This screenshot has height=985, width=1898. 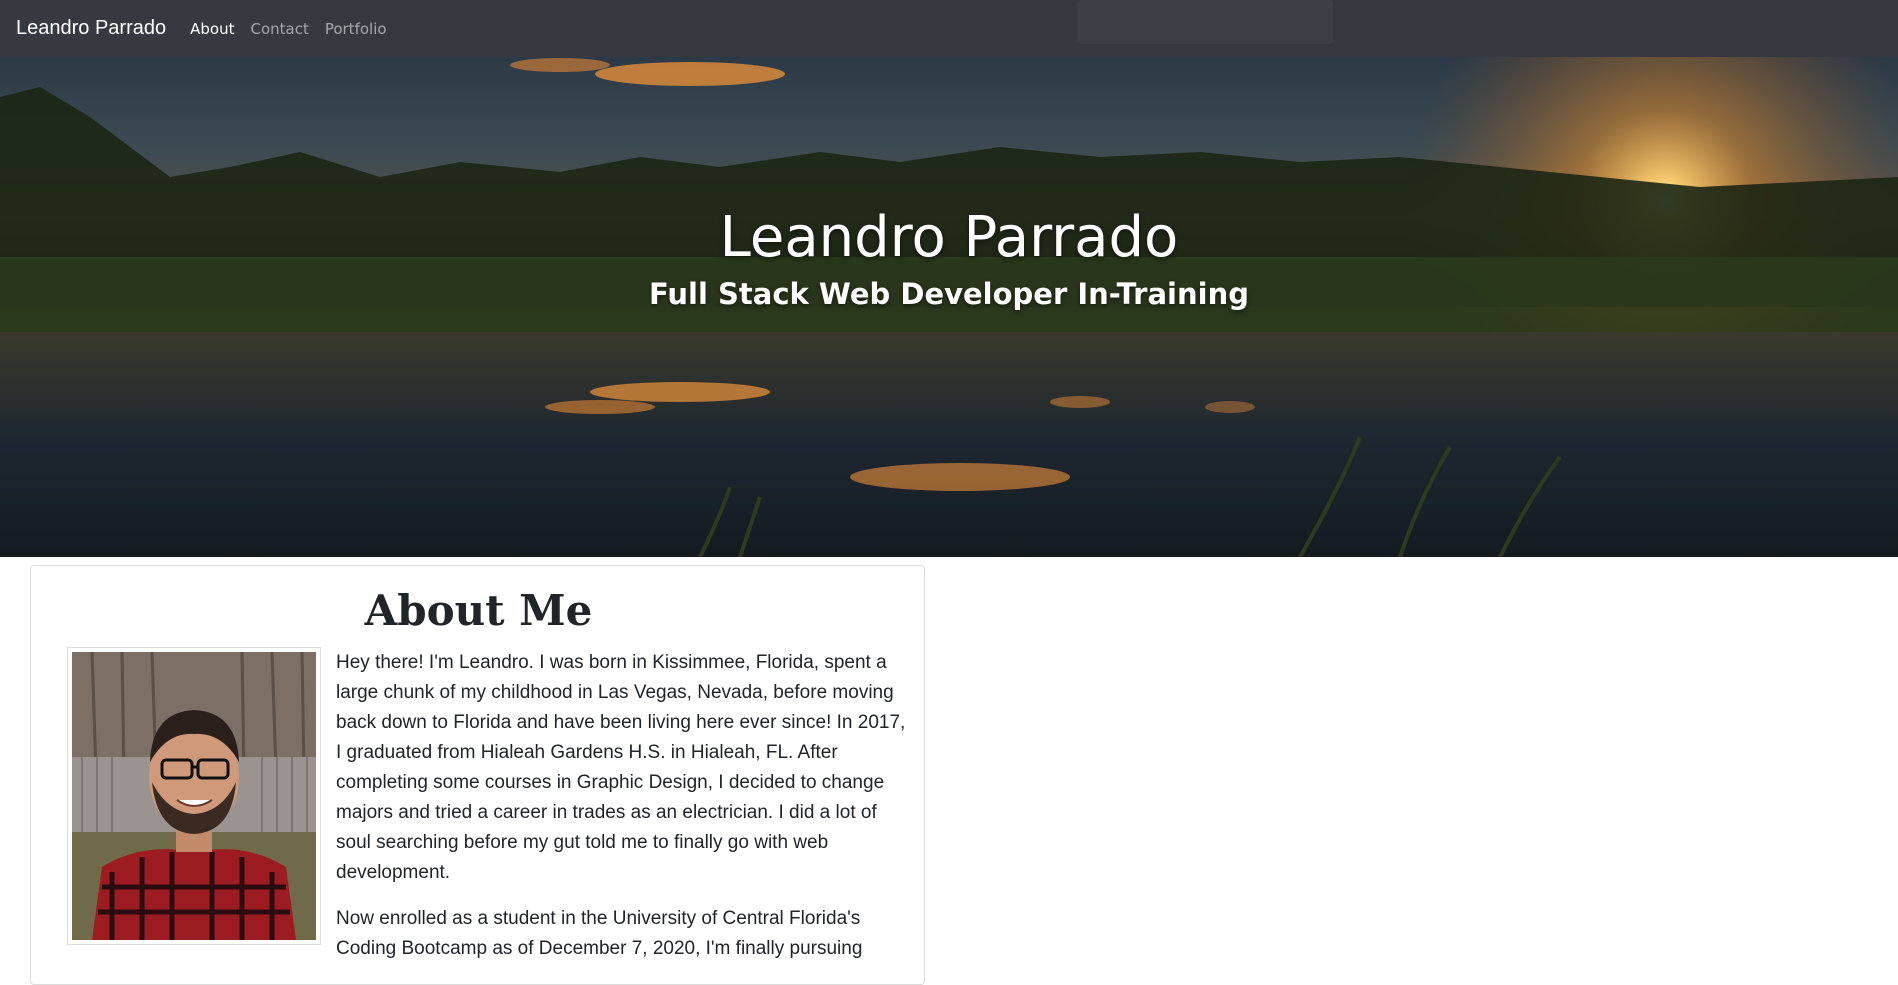 I want to click on profile-photo-frame, so click(x=194, y=796).